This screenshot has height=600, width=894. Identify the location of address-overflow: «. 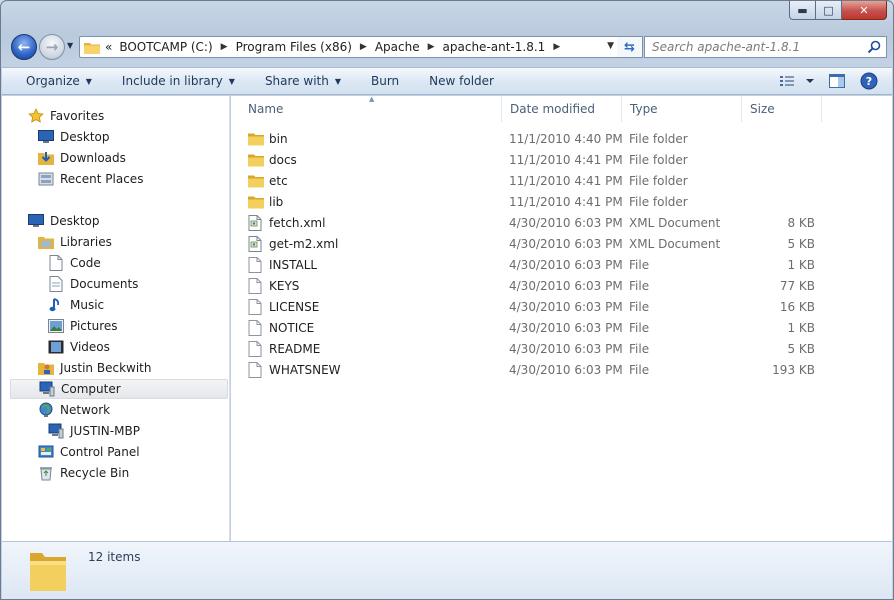
(108, 47).